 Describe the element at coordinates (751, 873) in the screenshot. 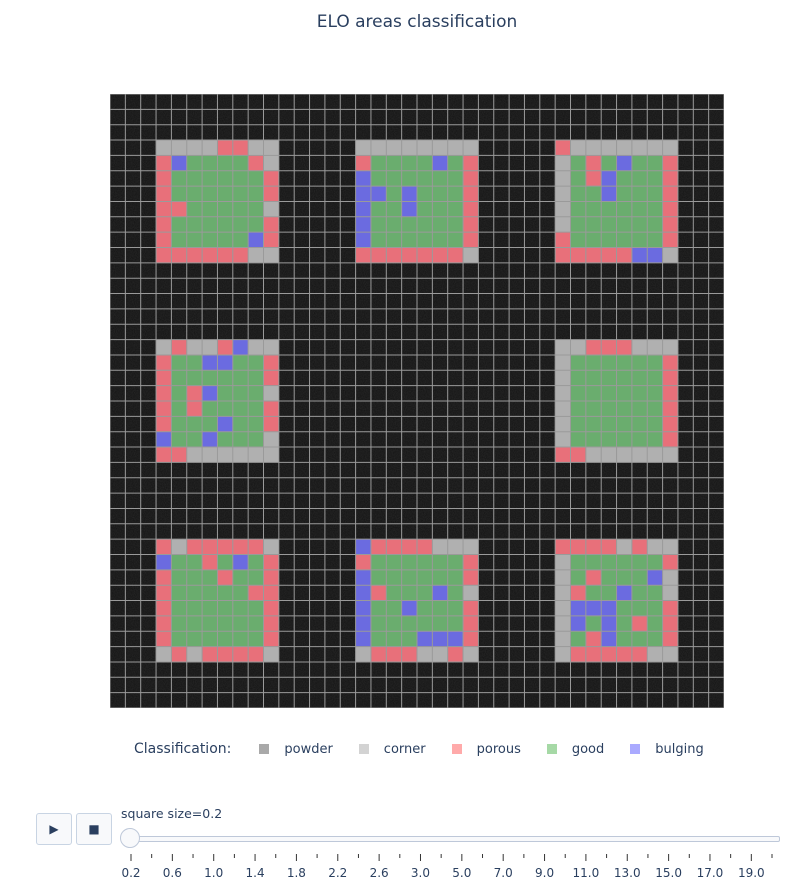

I see `slider-tick-label: 19.0` at that location.